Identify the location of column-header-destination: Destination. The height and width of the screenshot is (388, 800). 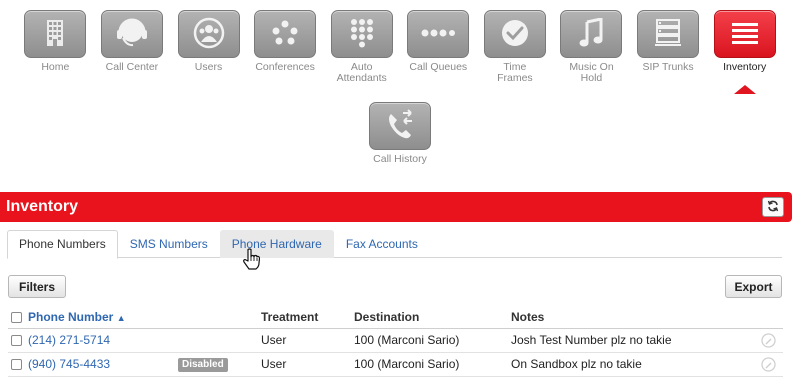
(386, 317).